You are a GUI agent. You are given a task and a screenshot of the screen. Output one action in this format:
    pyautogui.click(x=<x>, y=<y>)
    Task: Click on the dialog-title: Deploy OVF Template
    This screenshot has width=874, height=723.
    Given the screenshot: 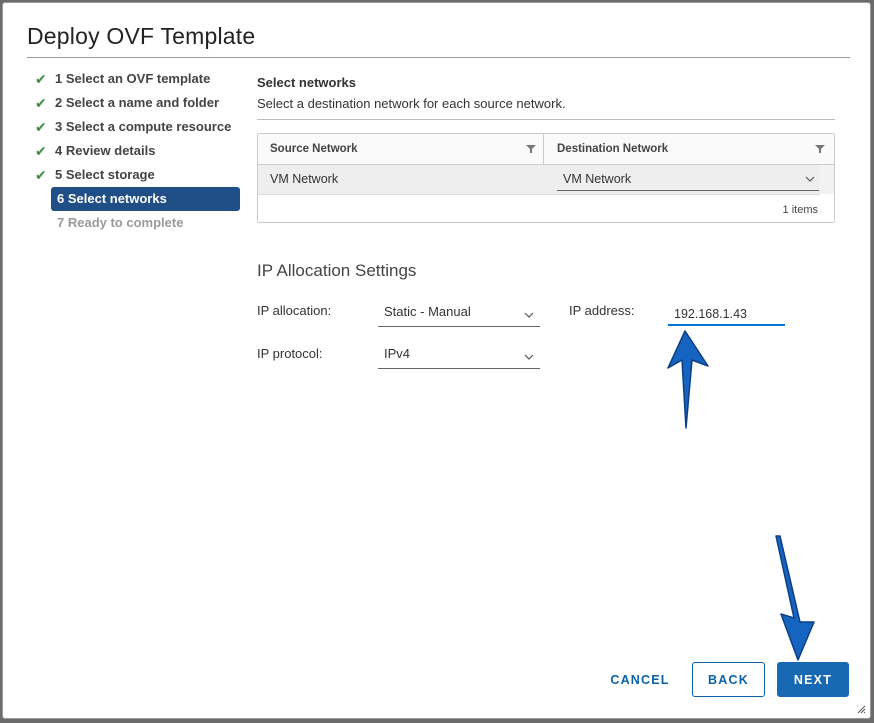 What is the action you would take?
    pyautogui.click(x=141, y=36)
    